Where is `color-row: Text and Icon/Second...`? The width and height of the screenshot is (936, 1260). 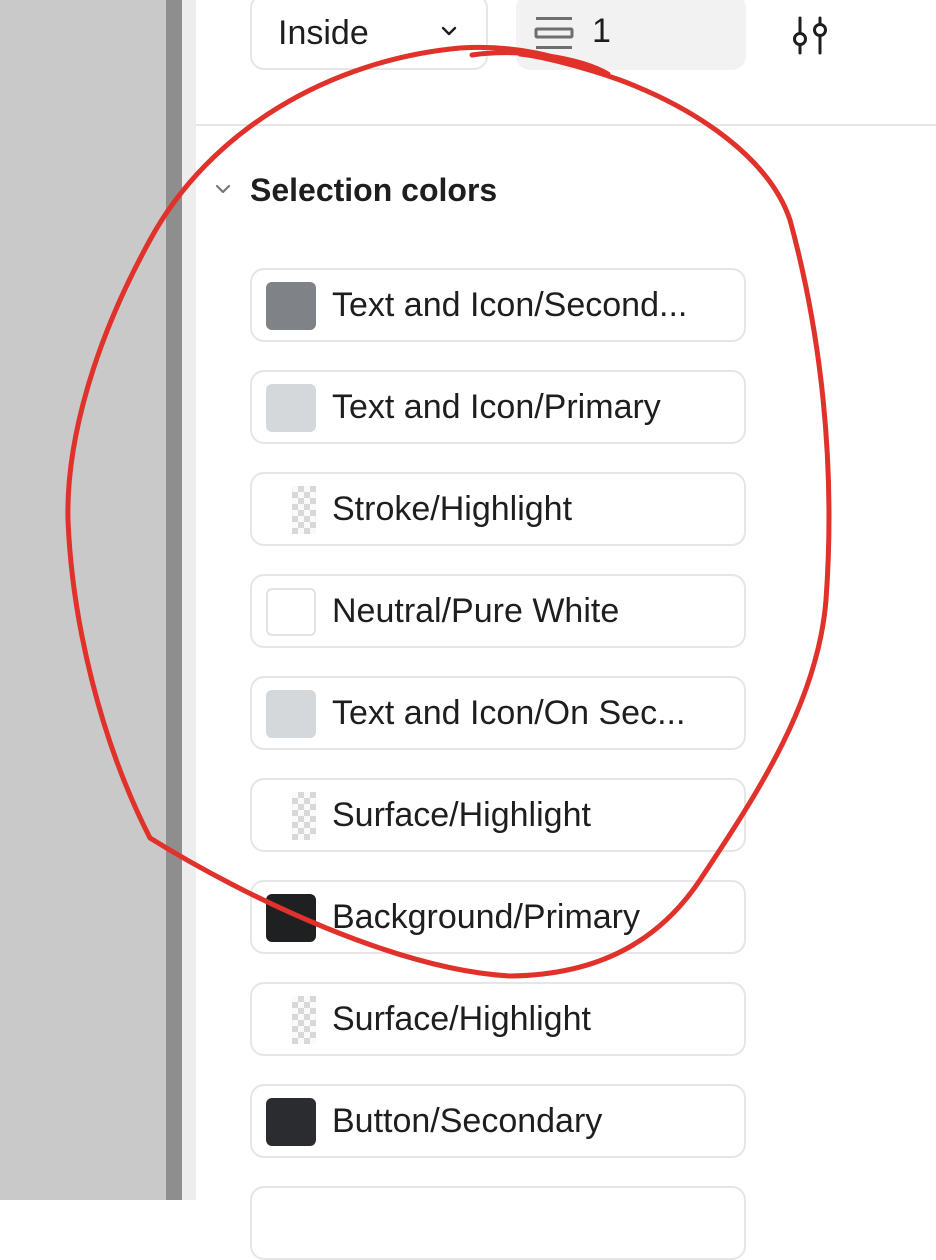
color-row: Text and Icon/Second... is located at coordinates (498, 305).